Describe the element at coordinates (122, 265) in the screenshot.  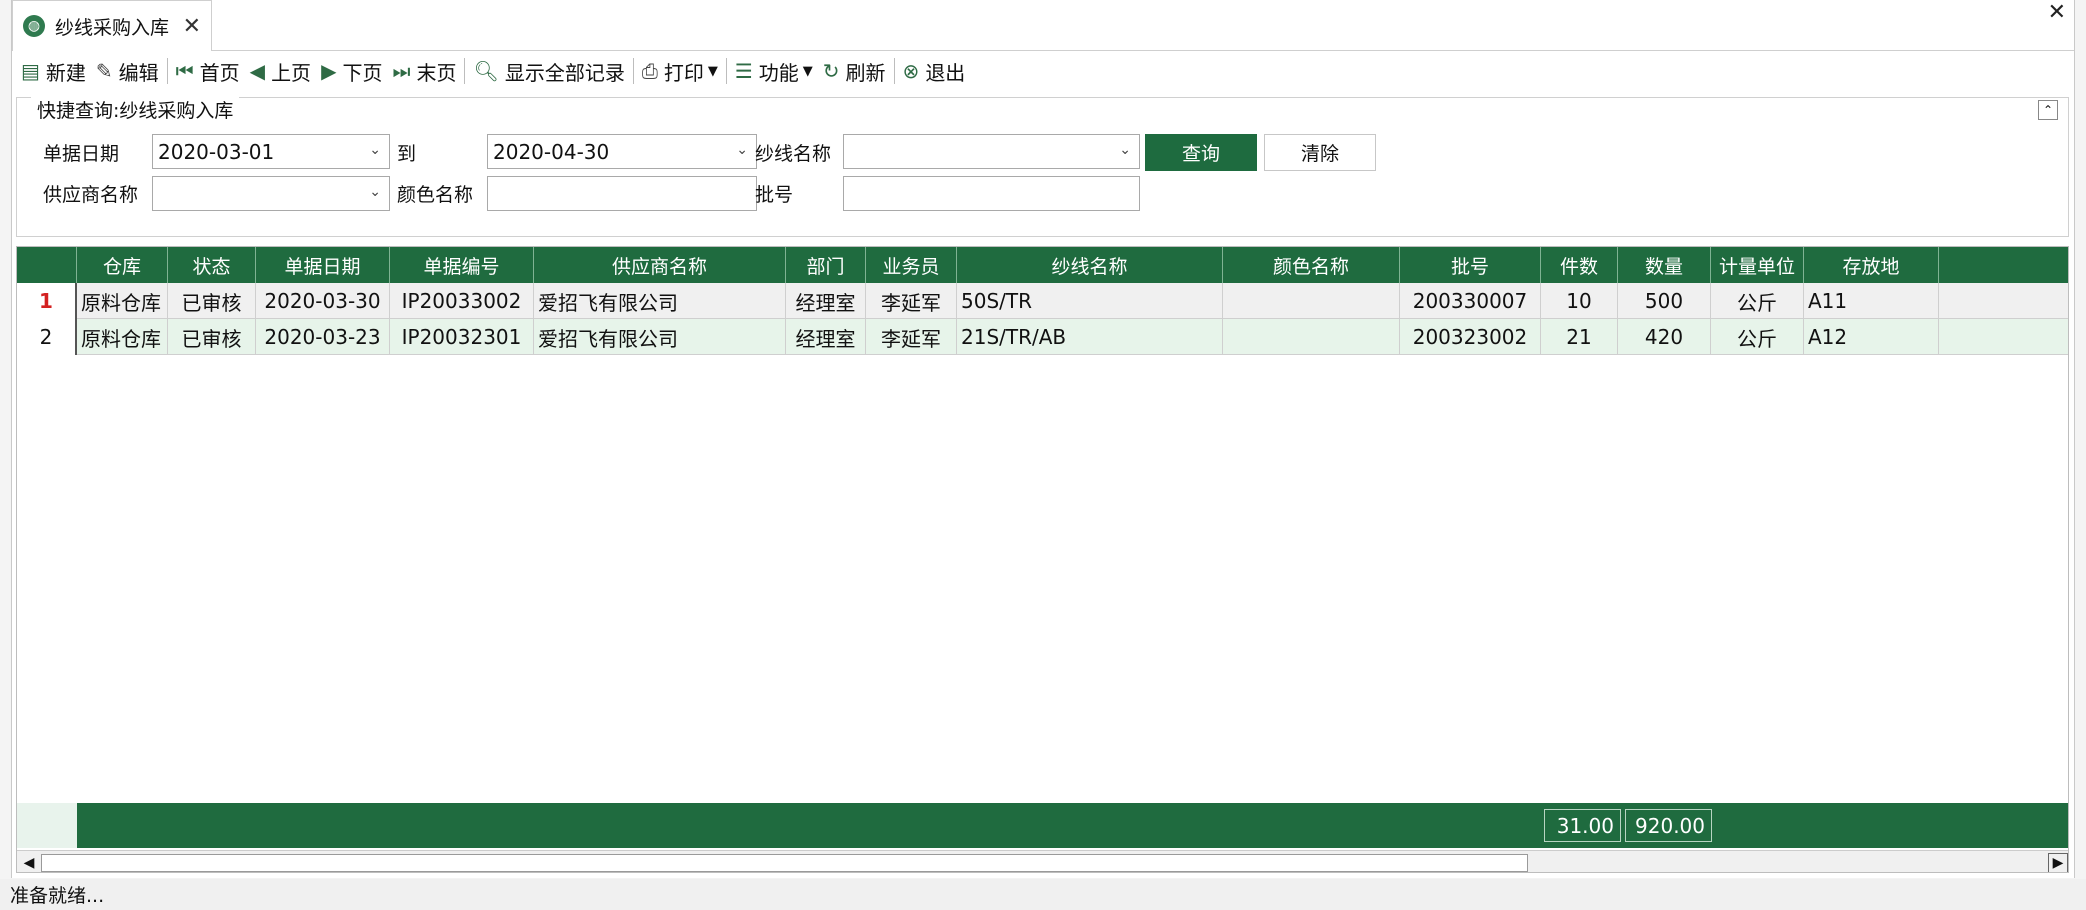
I see `header-warehouse: 仓库` at that location.